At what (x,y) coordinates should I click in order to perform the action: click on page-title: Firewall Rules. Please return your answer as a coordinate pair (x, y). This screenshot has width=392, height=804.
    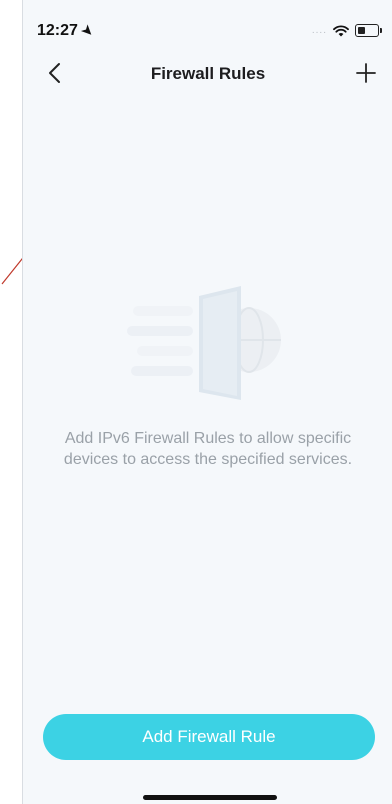
    Looking at the image, I should click on (208, 73).